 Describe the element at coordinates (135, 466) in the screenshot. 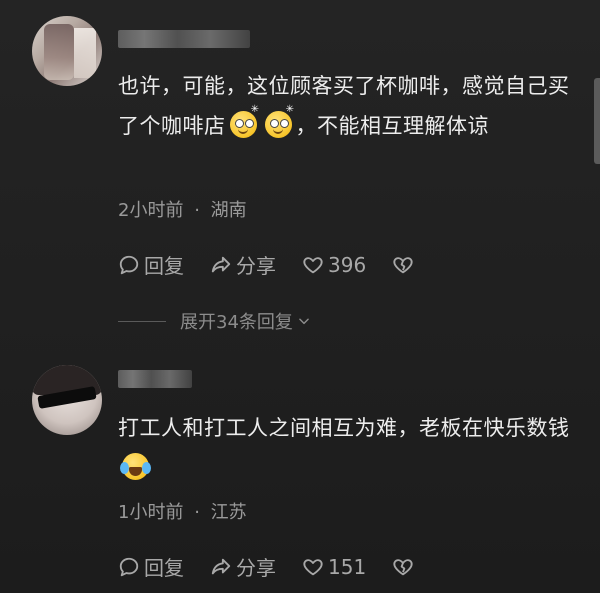

I see `crying-laughing-emoji` at that location.